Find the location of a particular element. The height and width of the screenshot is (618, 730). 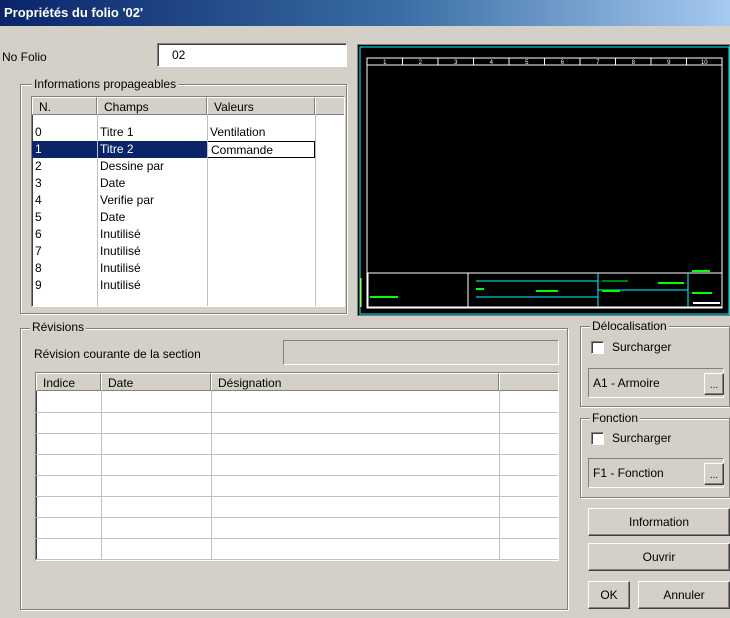

table-row: 7 Inutilisé is located at coordinates (188, 251).